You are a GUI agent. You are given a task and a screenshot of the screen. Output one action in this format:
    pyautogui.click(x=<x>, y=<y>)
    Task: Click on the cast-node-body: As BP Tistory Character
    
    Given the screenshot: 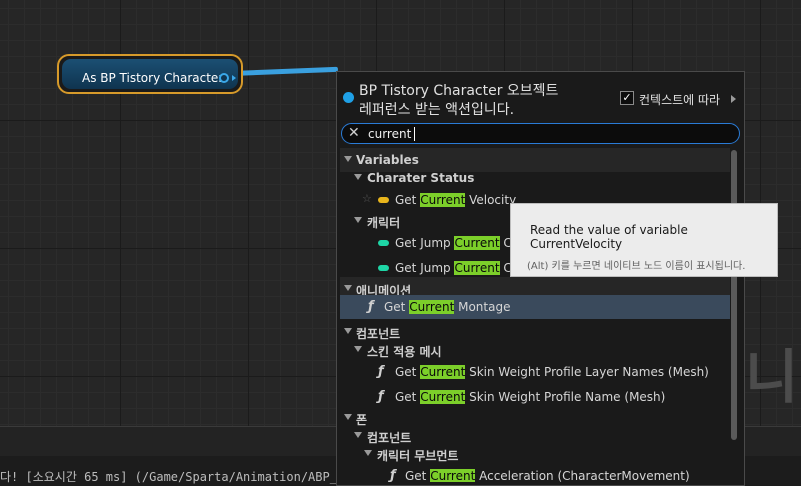 What is the action you would take?
    pyautogui.click(x=150, y=74)
    